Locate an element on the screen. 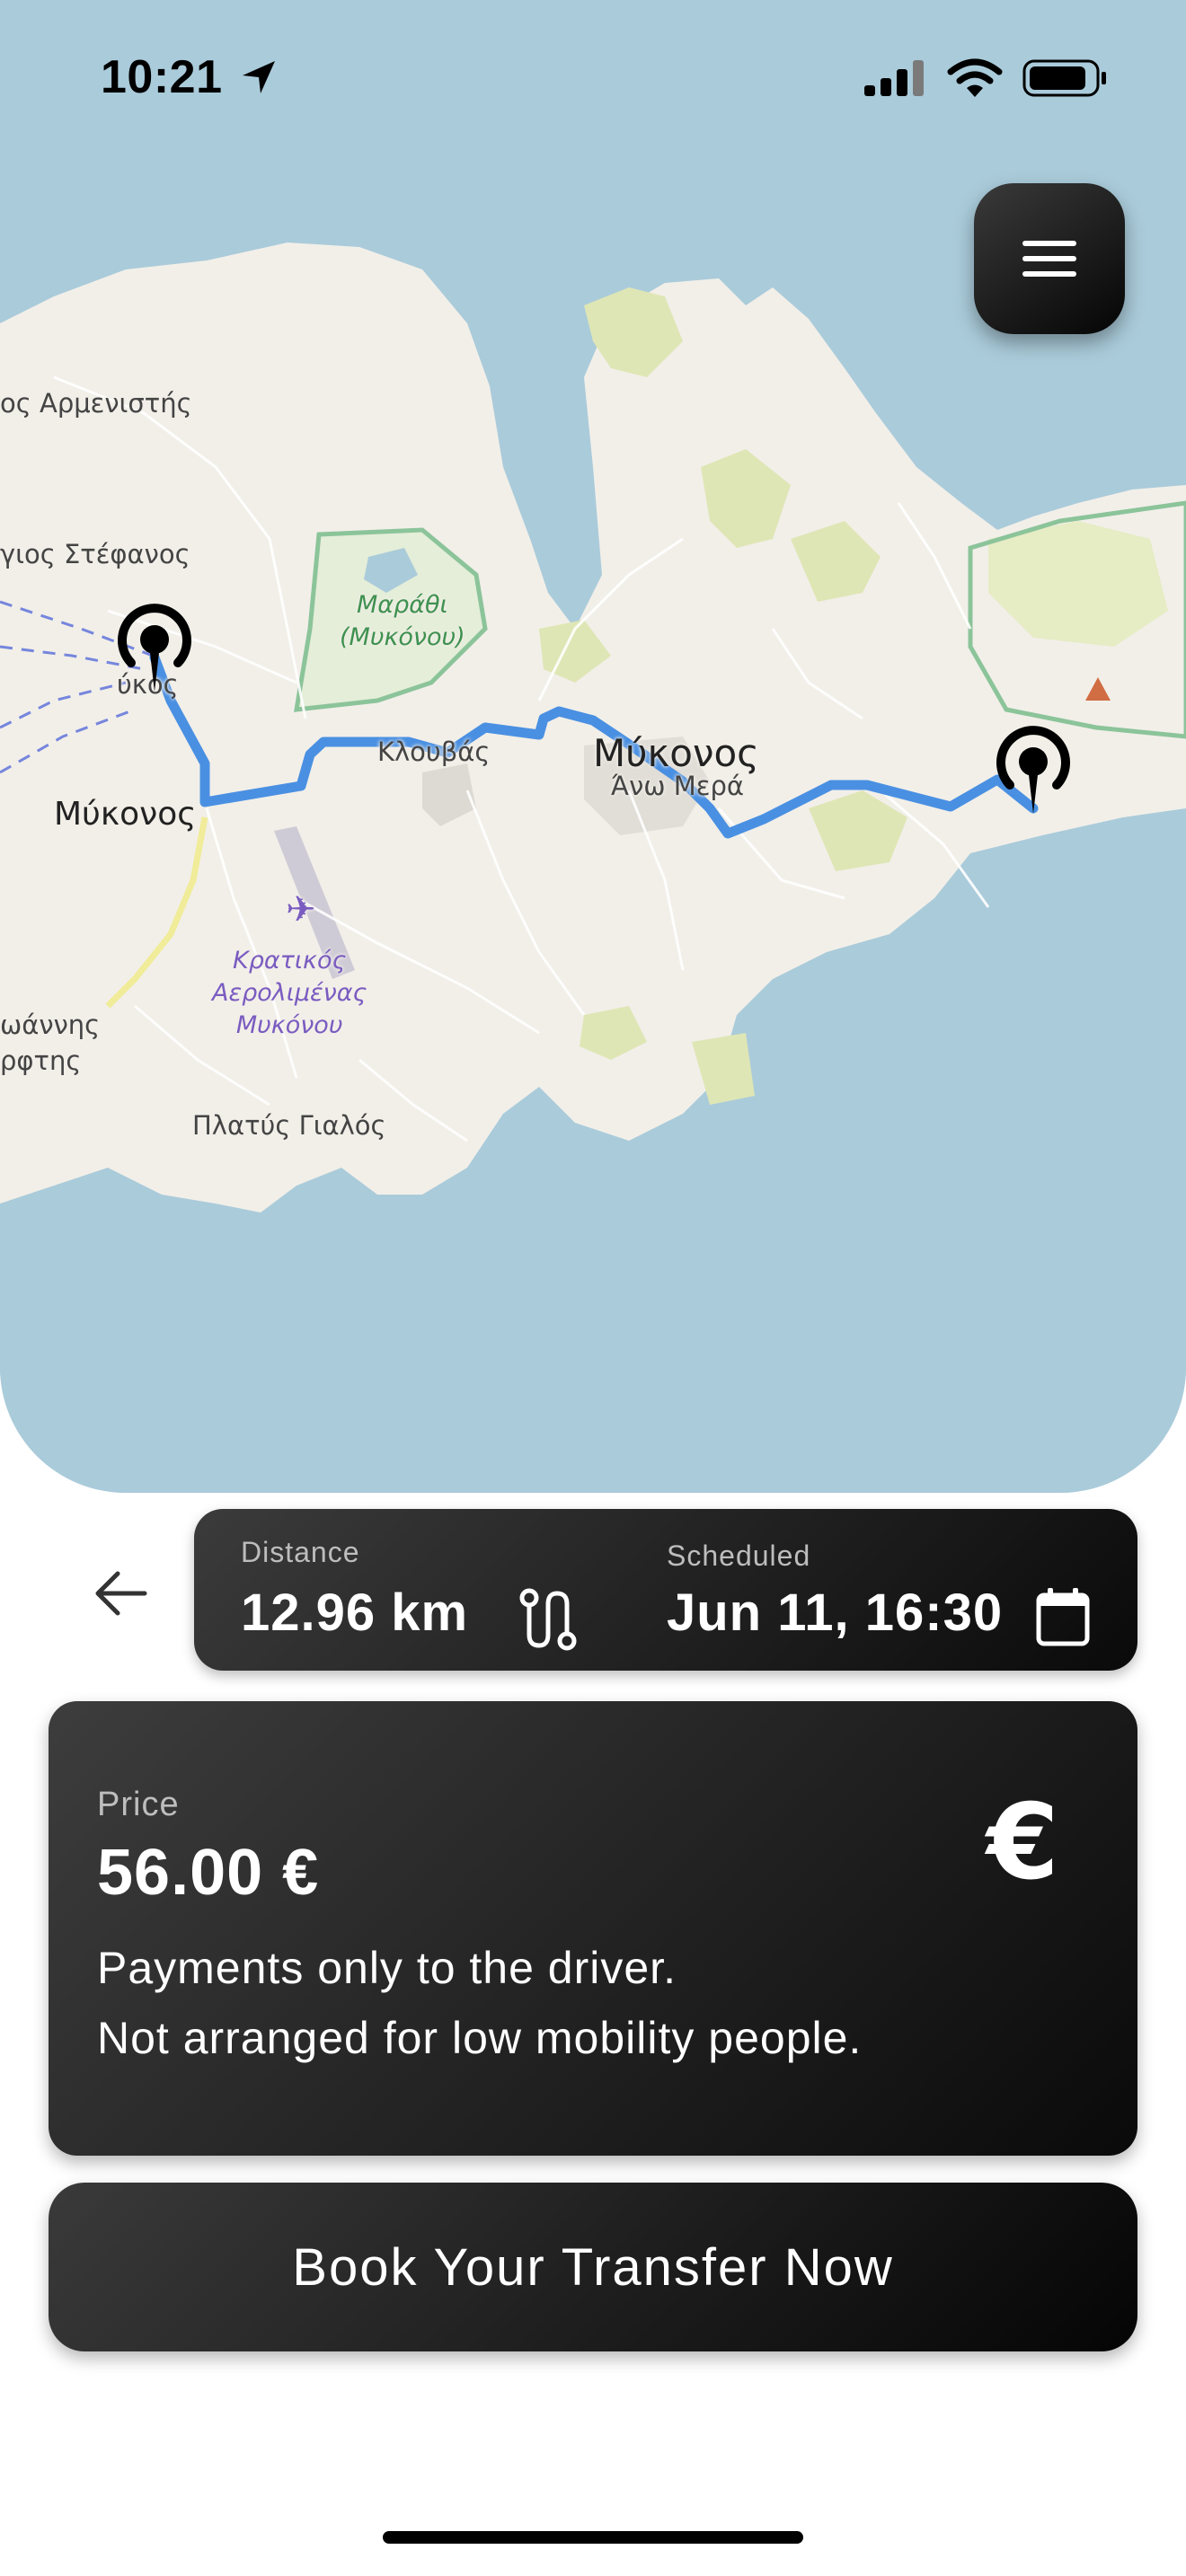 The width and height of the screenshot is (1186, 2576). location-arrow-icon is located at coordinates (259, 77).